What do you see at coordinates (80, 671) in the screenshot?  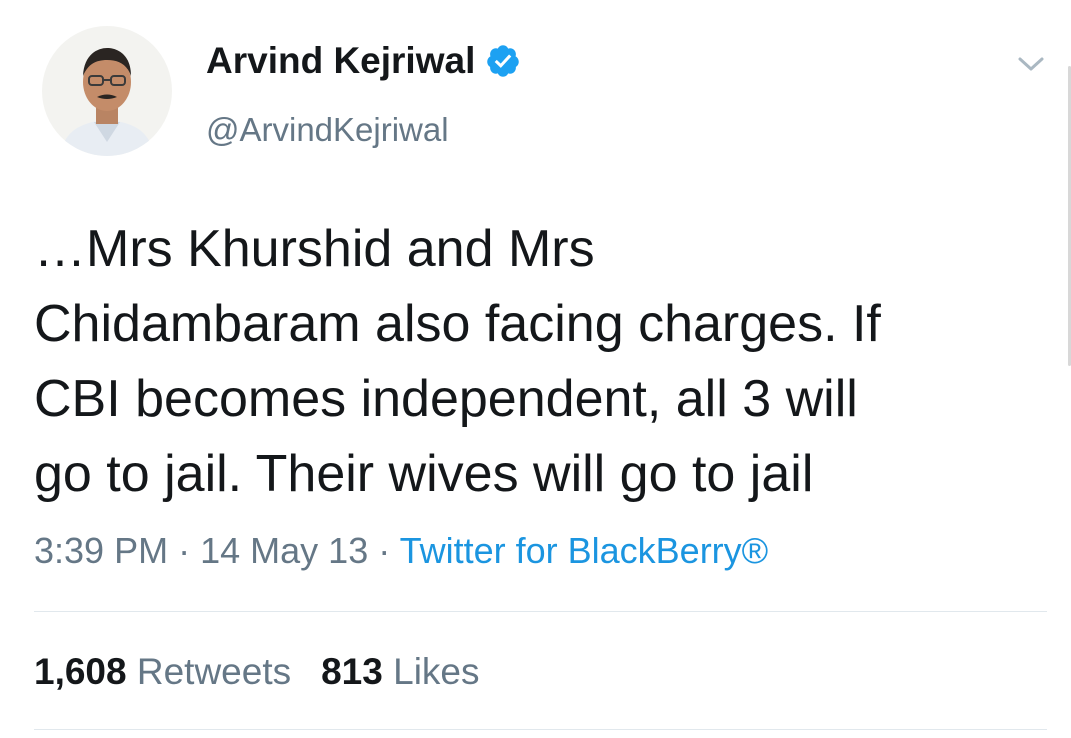 I see `retweets-count: 1,608` at bounding box center [80, 671].